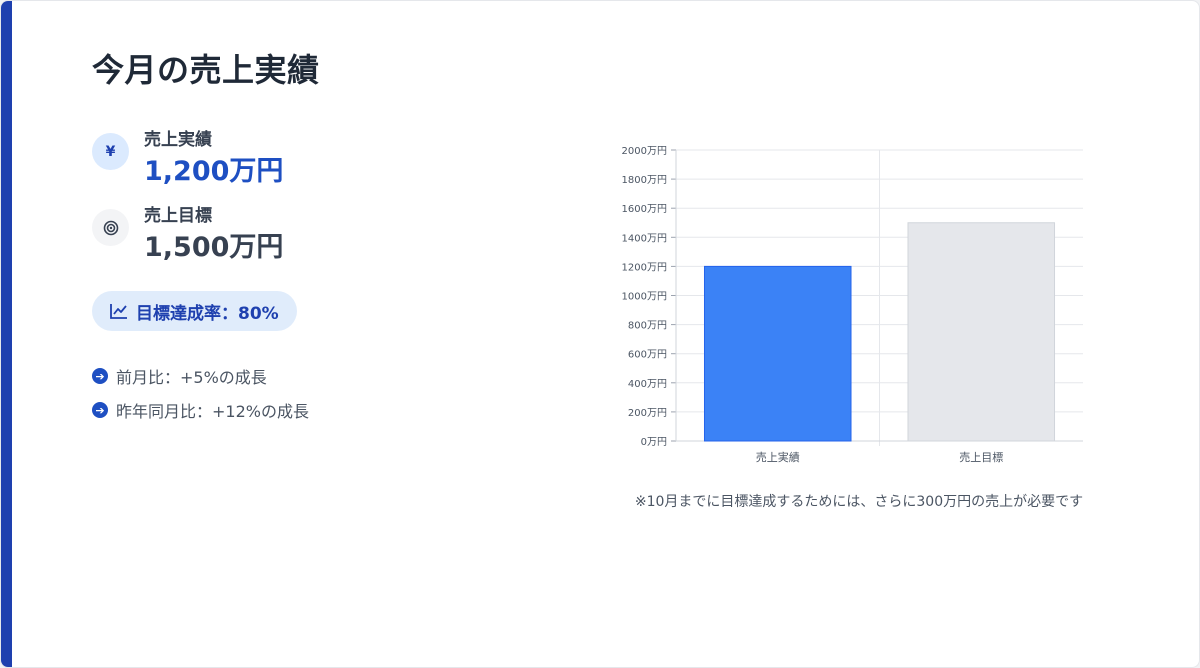  What do you see at coordinates (644, 209) in the screenshot?
I see `y-tick-label: 1600万円` at bounding box center [644, 209].